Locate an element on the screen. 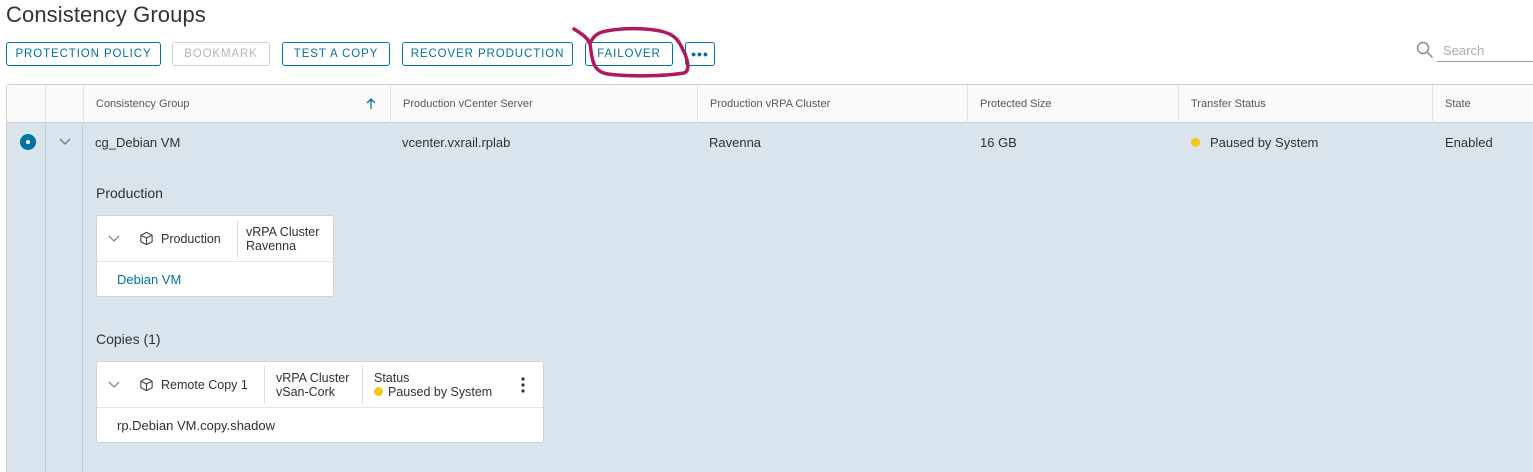 The width and height of the screenshot is (1533, 472). cell-vrpa-cluster: Ravenna is located at coordinates (735, 142).